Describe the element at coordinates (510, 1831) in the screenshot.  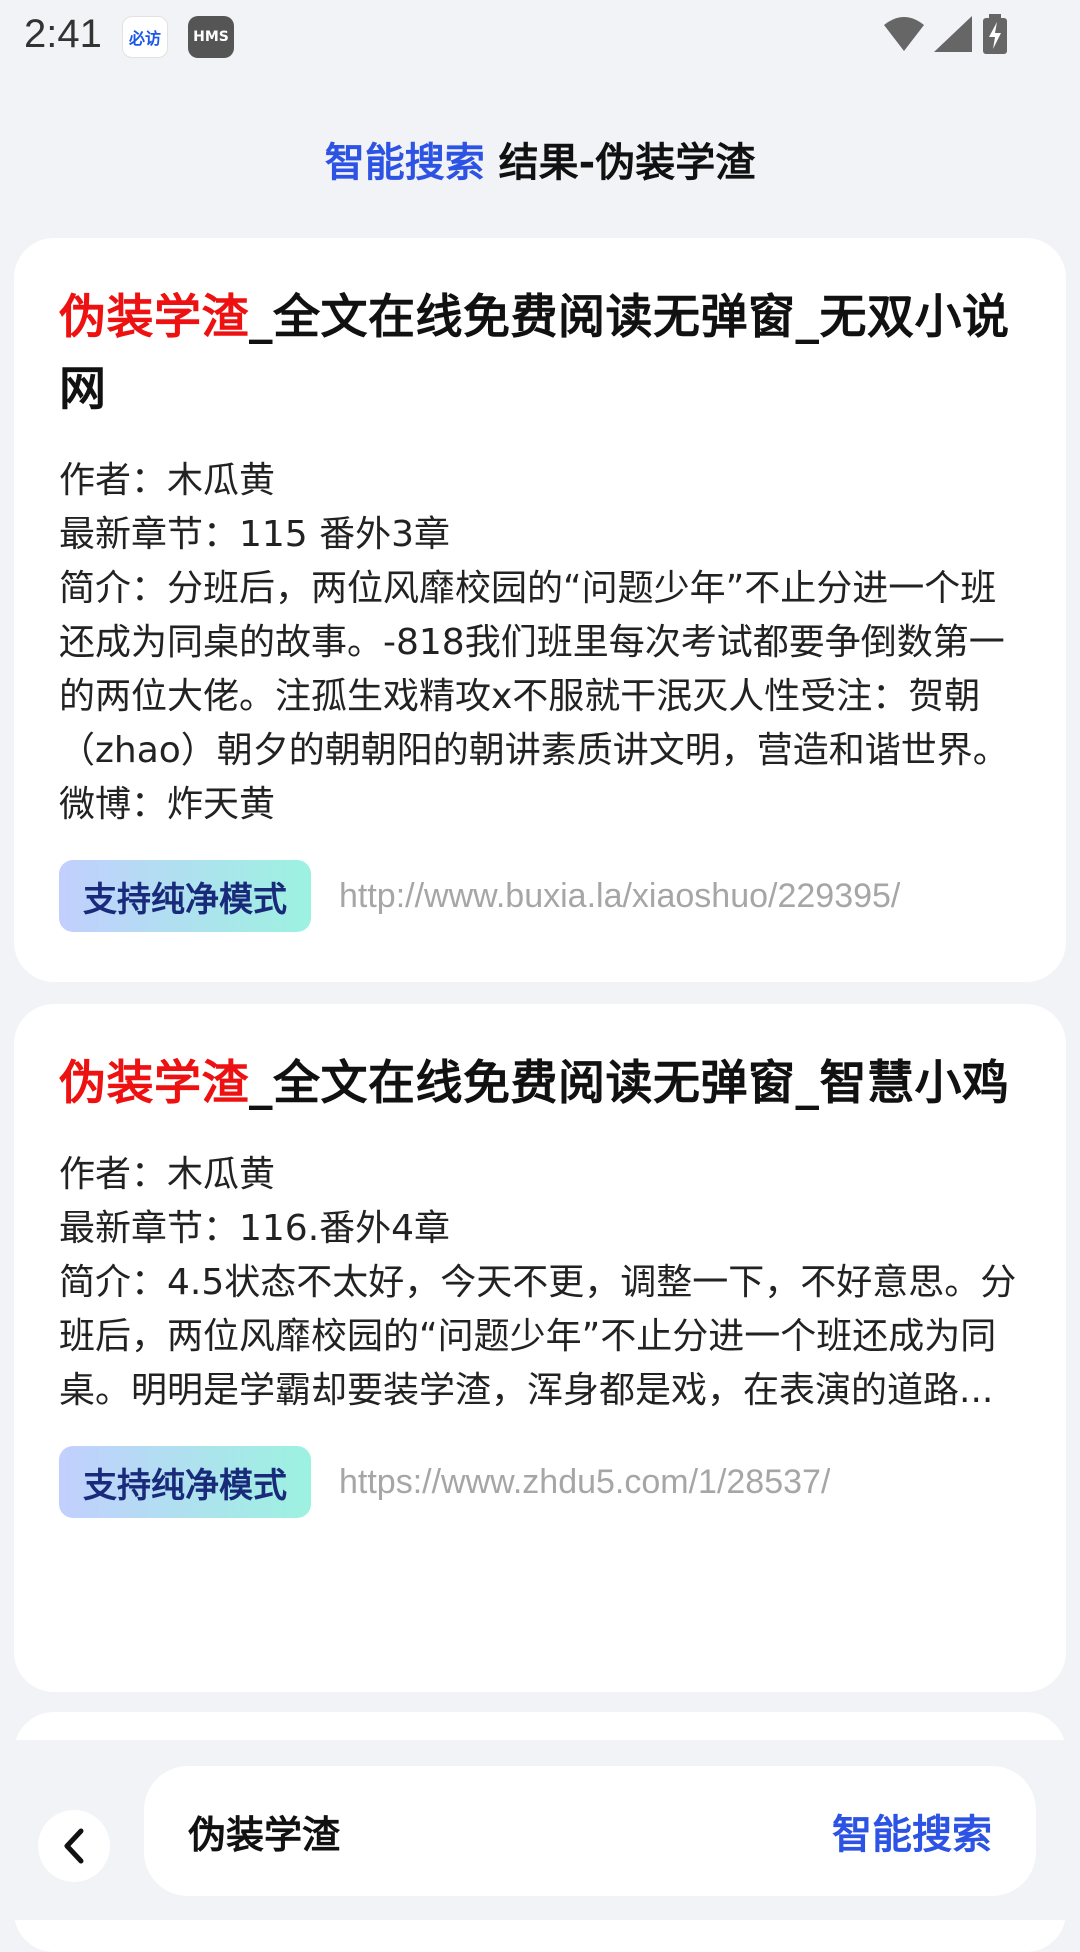
I see `search-input` at that location.